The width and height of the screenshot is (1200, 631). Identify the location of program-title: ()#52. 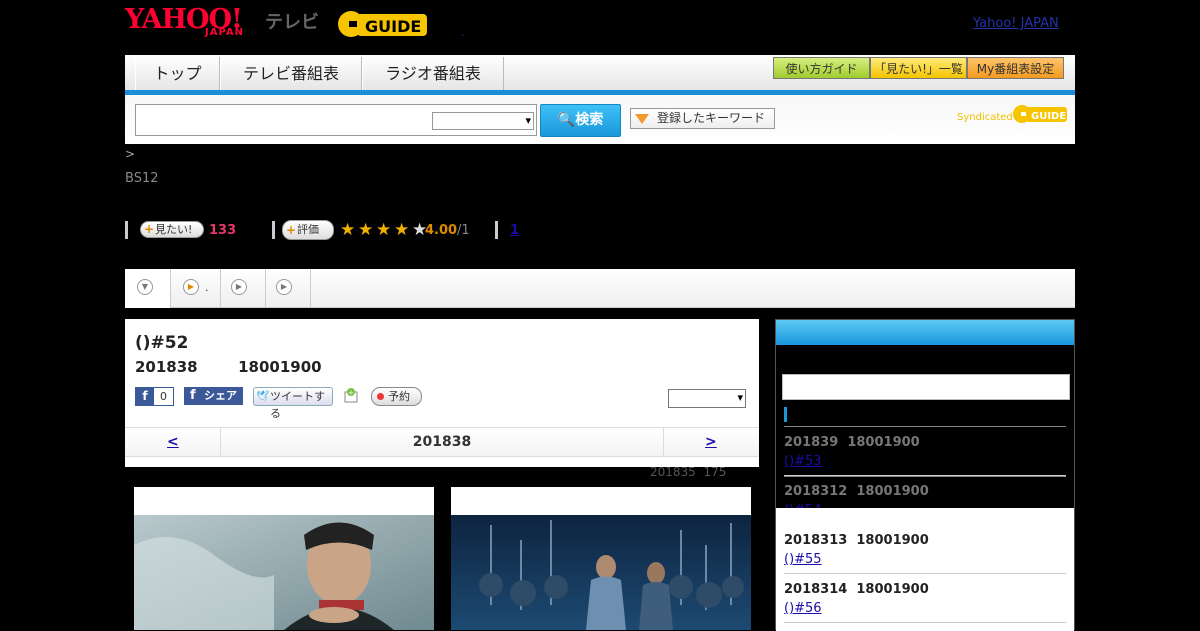
(162, 343).